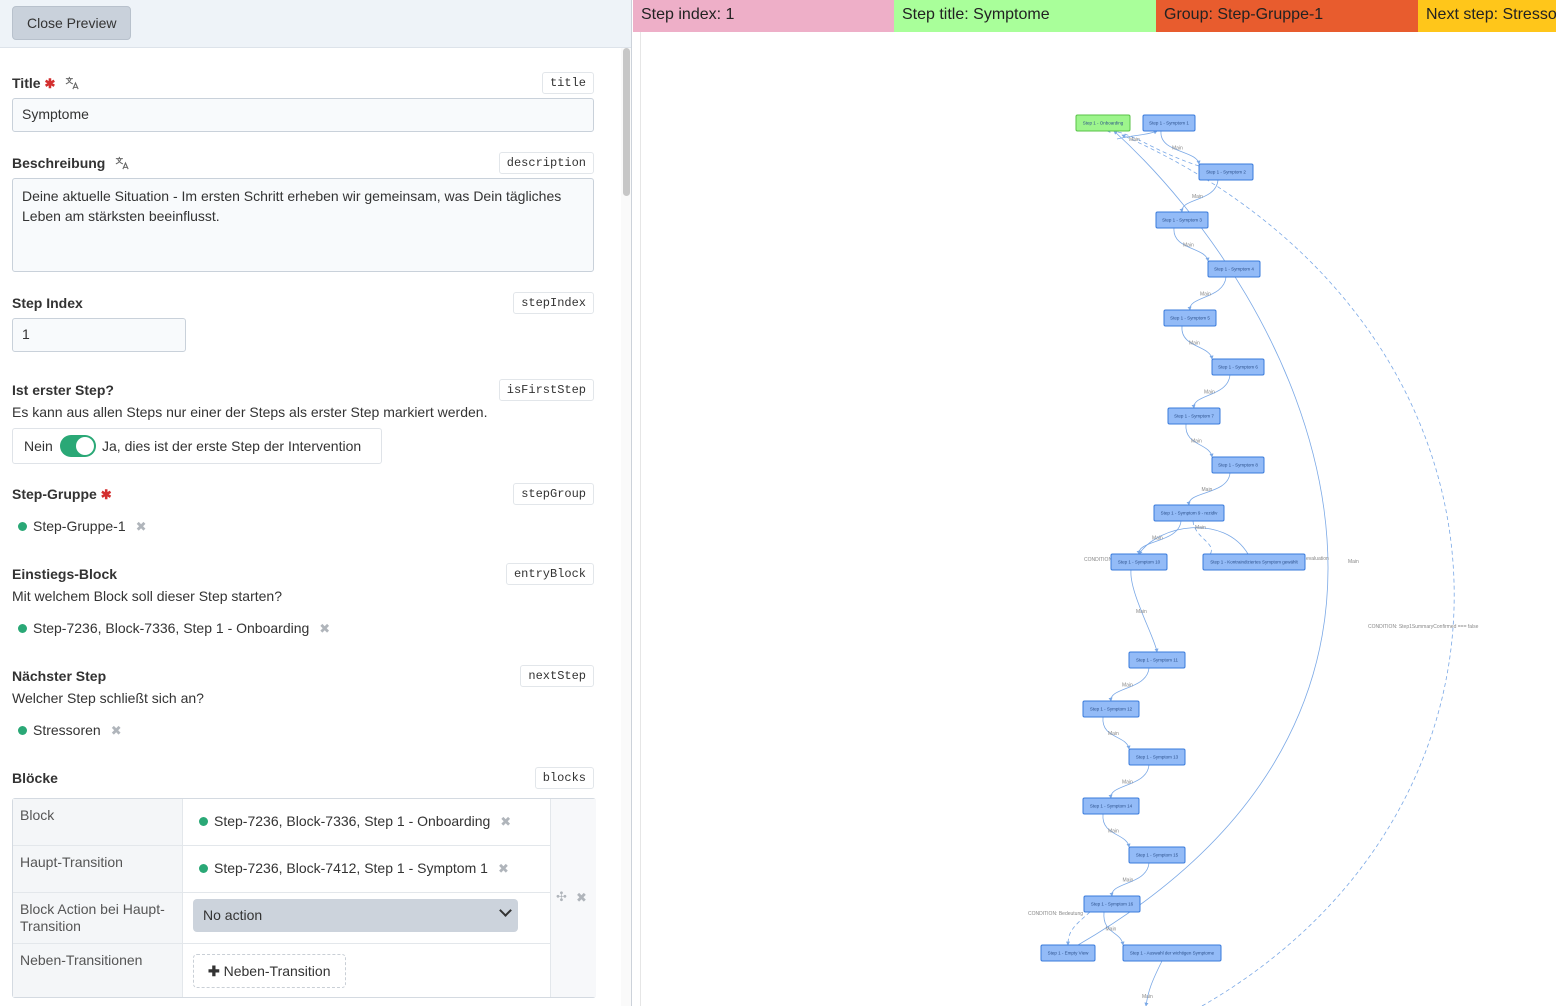  I want to click on graph-node: Step 1 - Symptom 5, so click(1190, 318).